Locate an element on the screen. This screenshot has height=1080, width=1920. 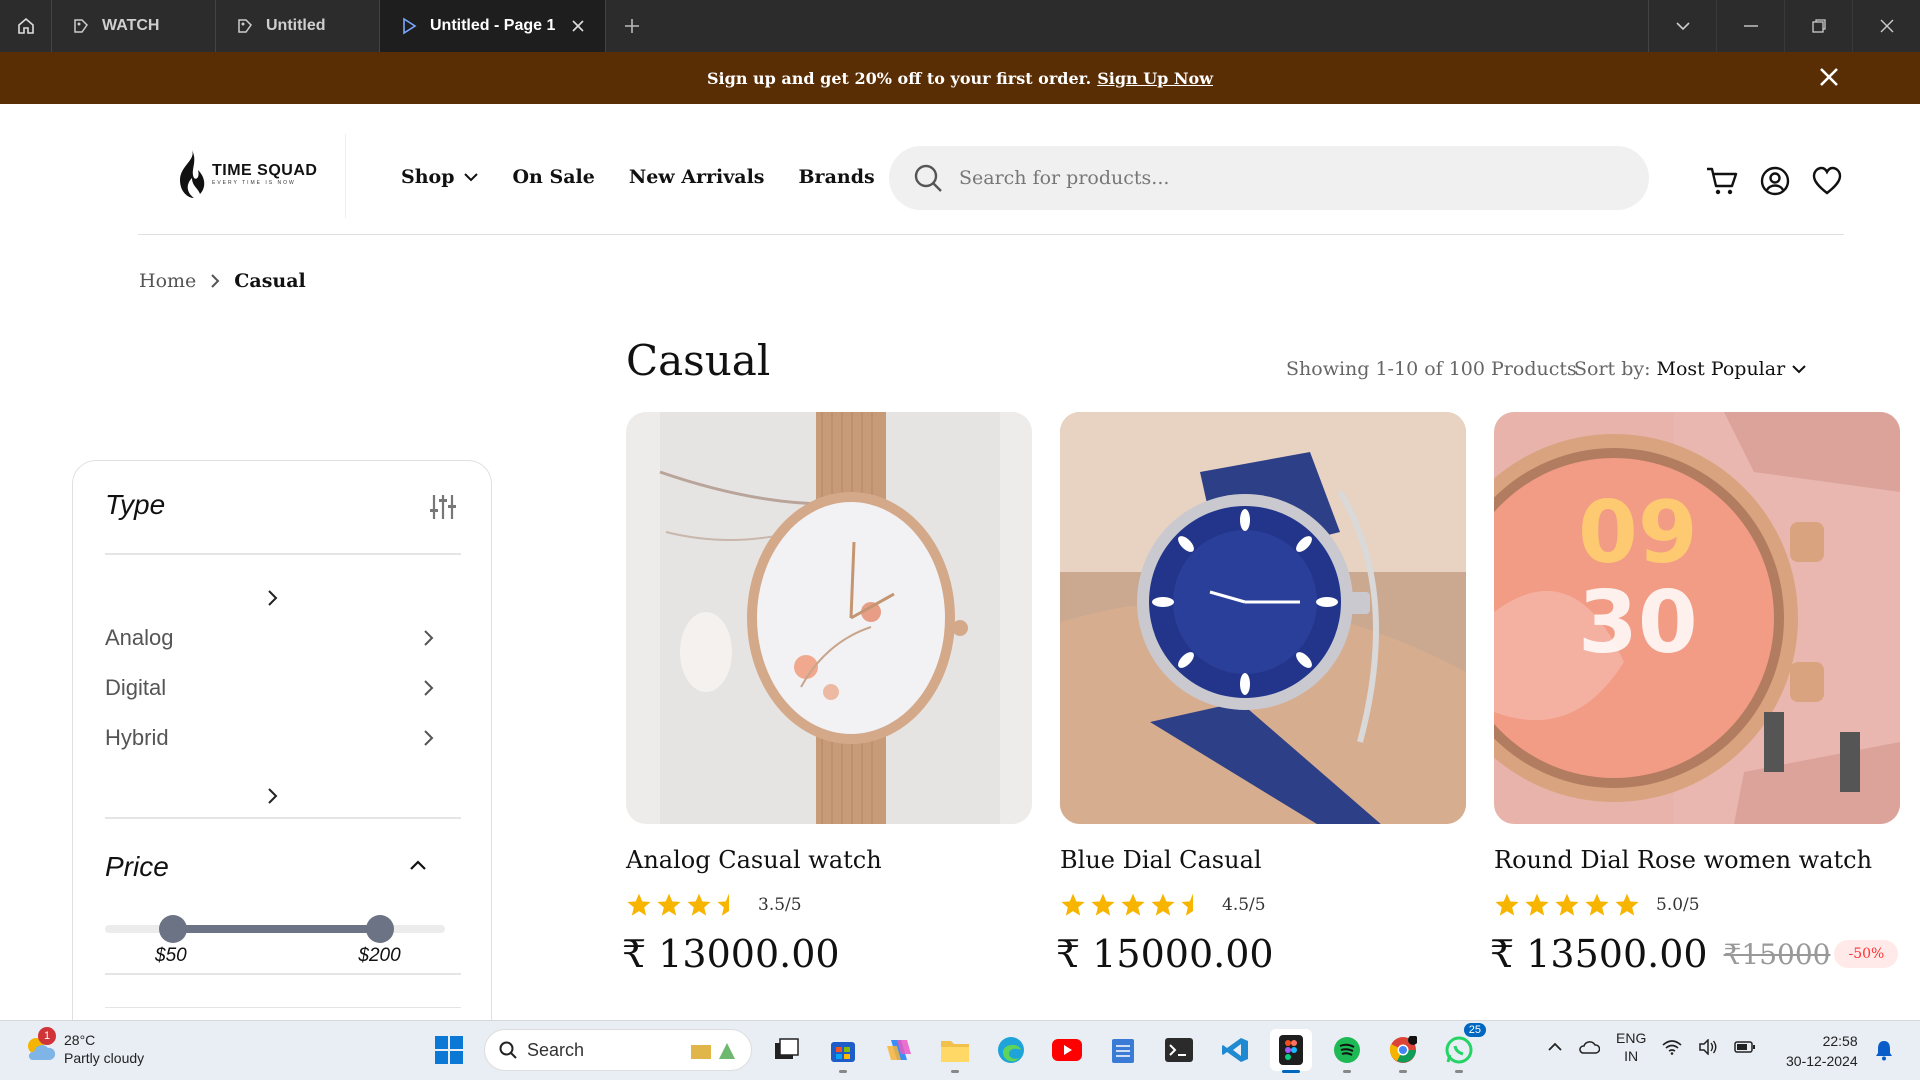
figma-app is located at coordinates (1291, 1051).